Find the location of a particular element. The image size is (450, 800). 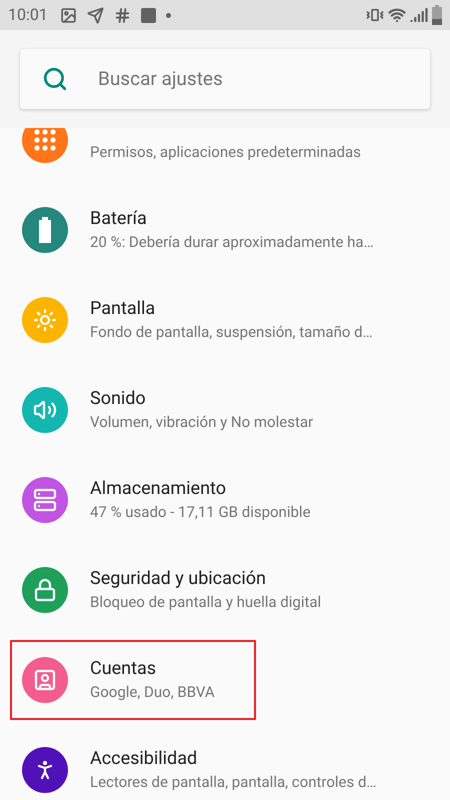

signal-icon is located at coordinates (419, 15).